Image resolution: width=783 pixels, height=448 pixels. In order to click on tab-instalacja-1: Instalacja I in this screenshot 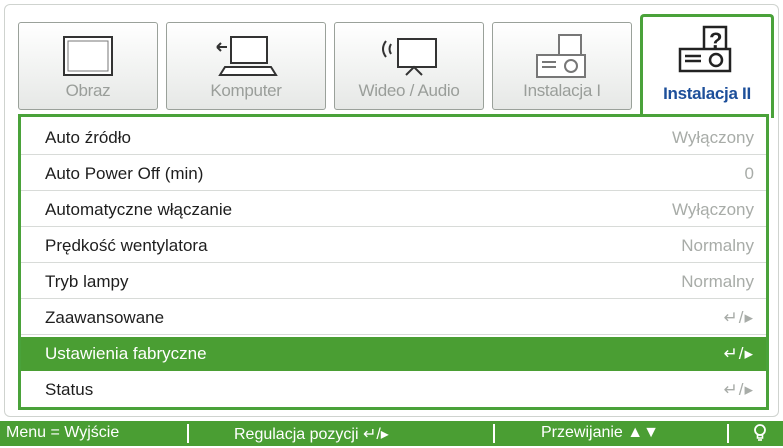, I will do `click(562, 66)`.